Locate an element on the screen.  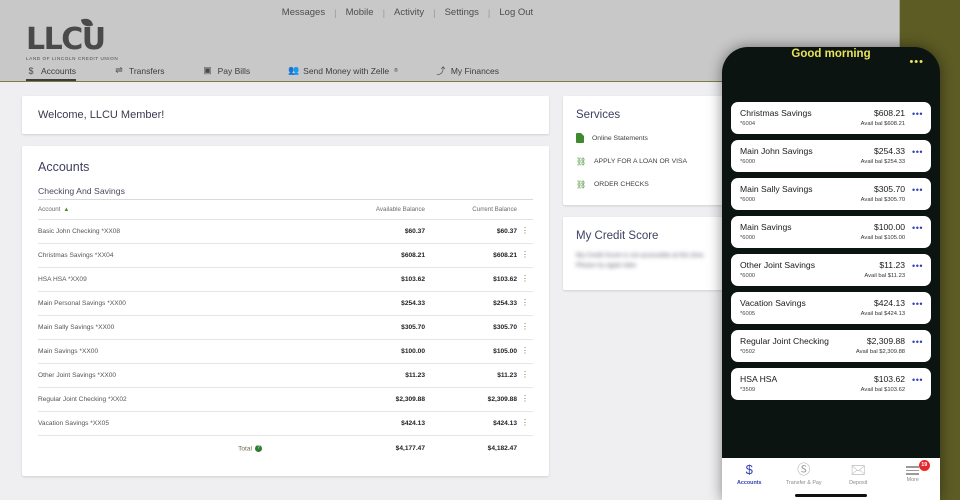
account-available: Avail bal $11.23 is located at coordinates (885, 276).